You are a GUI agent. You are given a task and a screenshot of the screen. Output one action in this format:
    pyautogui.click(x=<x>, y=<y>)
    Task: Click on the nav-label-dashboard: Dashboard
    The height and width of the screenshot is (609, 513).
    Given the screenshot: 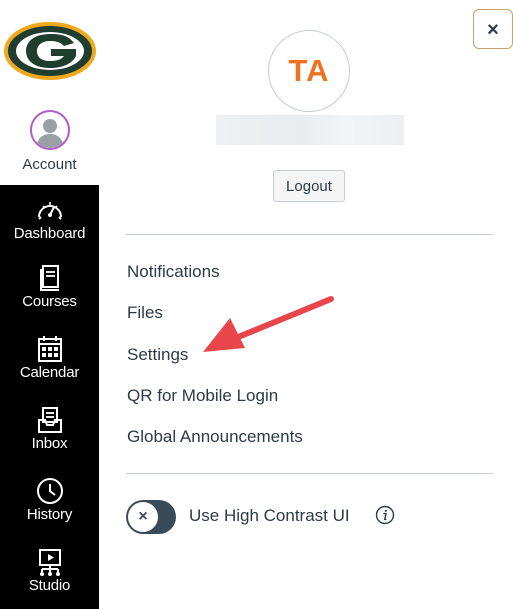 What is the action you would take?
    pyautogui.click(x=49, y=233)
    